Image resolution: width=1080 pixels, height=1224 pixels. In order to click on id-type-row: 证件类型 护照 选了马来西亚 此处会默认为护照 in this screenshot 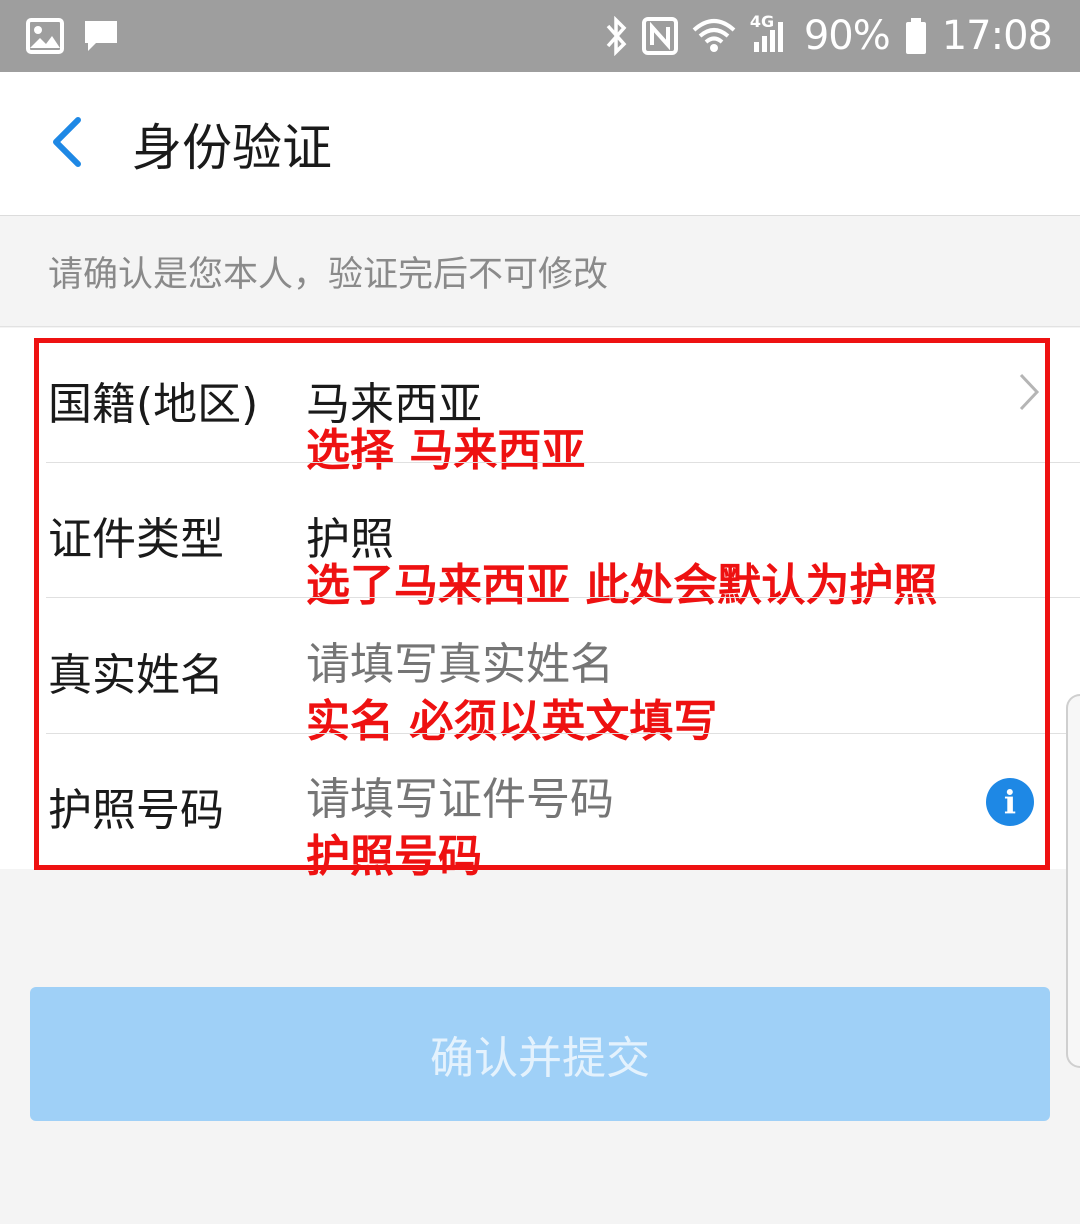, I will do `click(540, 537)`.